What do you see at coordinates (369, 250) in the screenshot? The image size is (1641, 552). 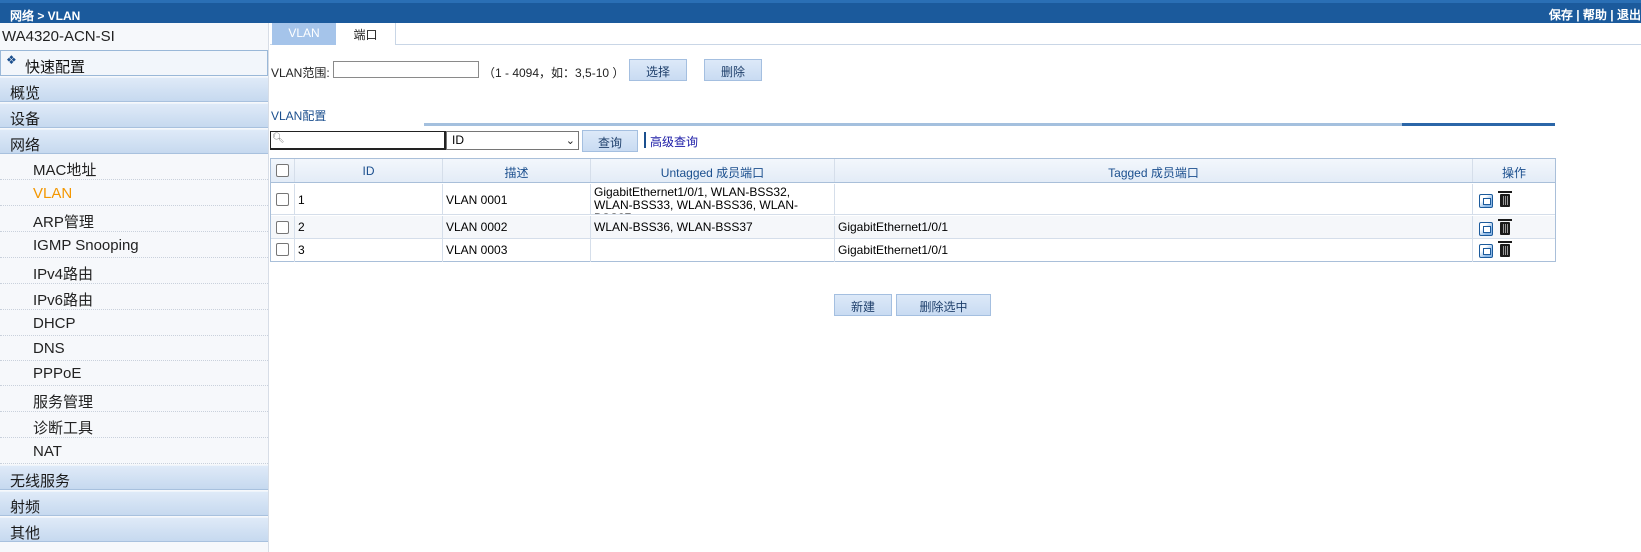 I see `cell-id: 3` at bounding box center [369, 250].